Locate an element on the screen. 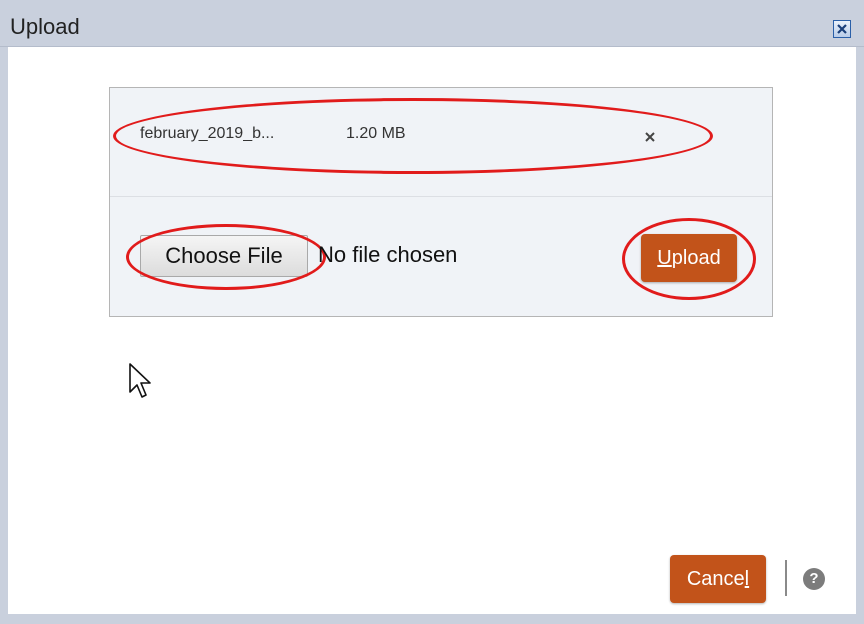 The width and height of the screenshot is (864, 624). close-icon is located at coordinates (842, 29).